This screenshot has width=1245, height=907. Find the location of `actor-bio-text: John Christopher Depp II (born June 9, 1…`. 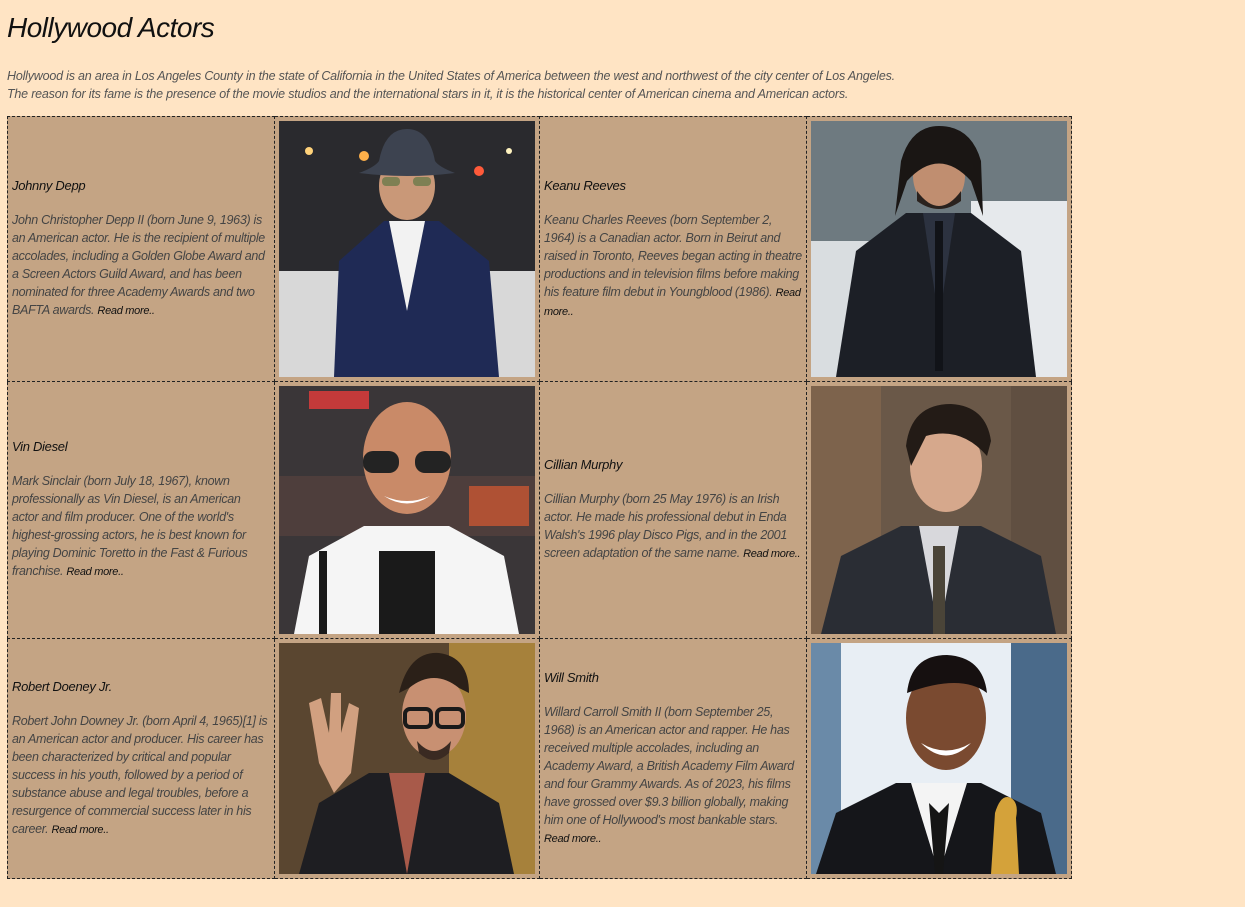

actor-bio-text: John Christopher Depp II (born June 9, 1… is located at coordinates (138, 265).